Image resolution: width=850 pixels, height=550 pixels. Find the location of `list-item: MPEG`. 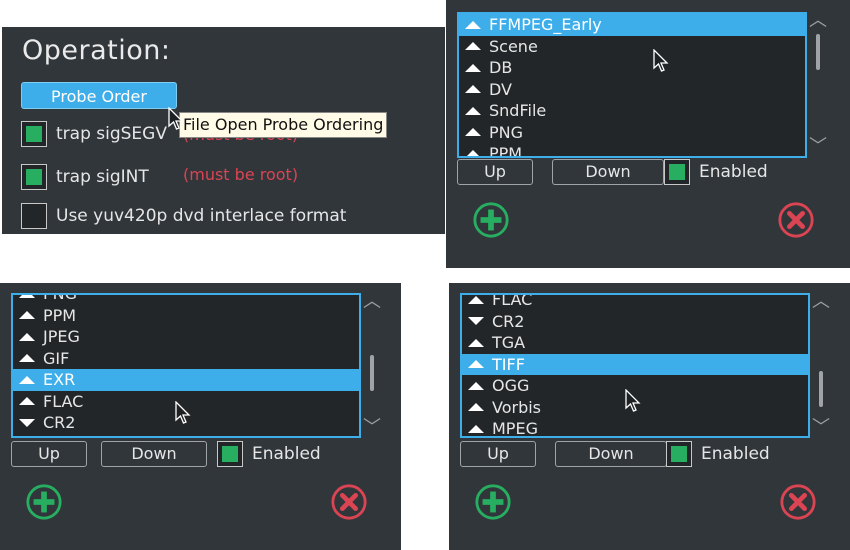

list-item: MPEG is located at coordinates (635, 427).